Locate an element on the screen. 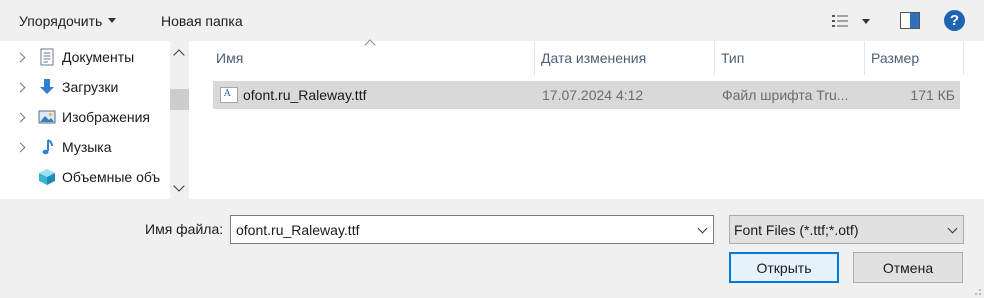 The height and width of the screenshot is (298, 984). music-icon is located at coordinates (47, 147).